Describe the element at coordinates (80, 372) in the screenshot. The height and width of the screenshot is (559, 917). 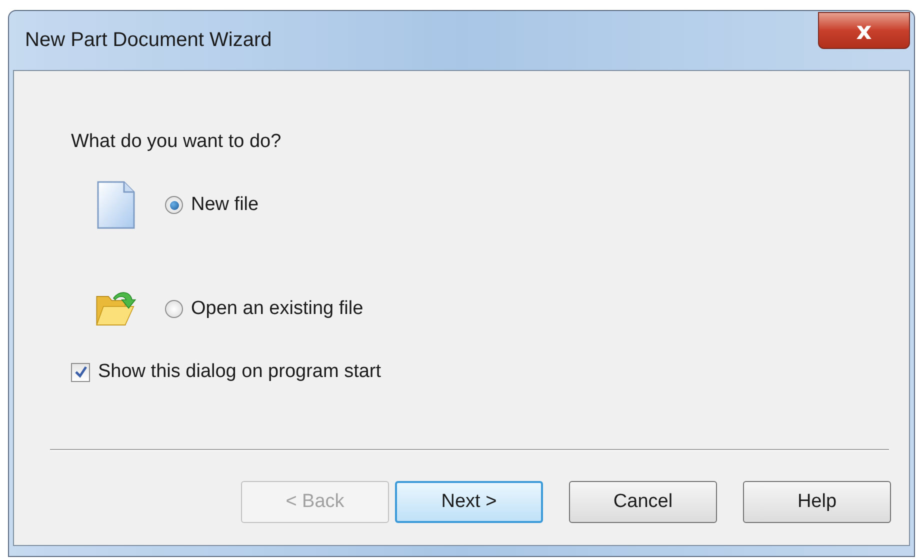
I see `checkbox` at that location.